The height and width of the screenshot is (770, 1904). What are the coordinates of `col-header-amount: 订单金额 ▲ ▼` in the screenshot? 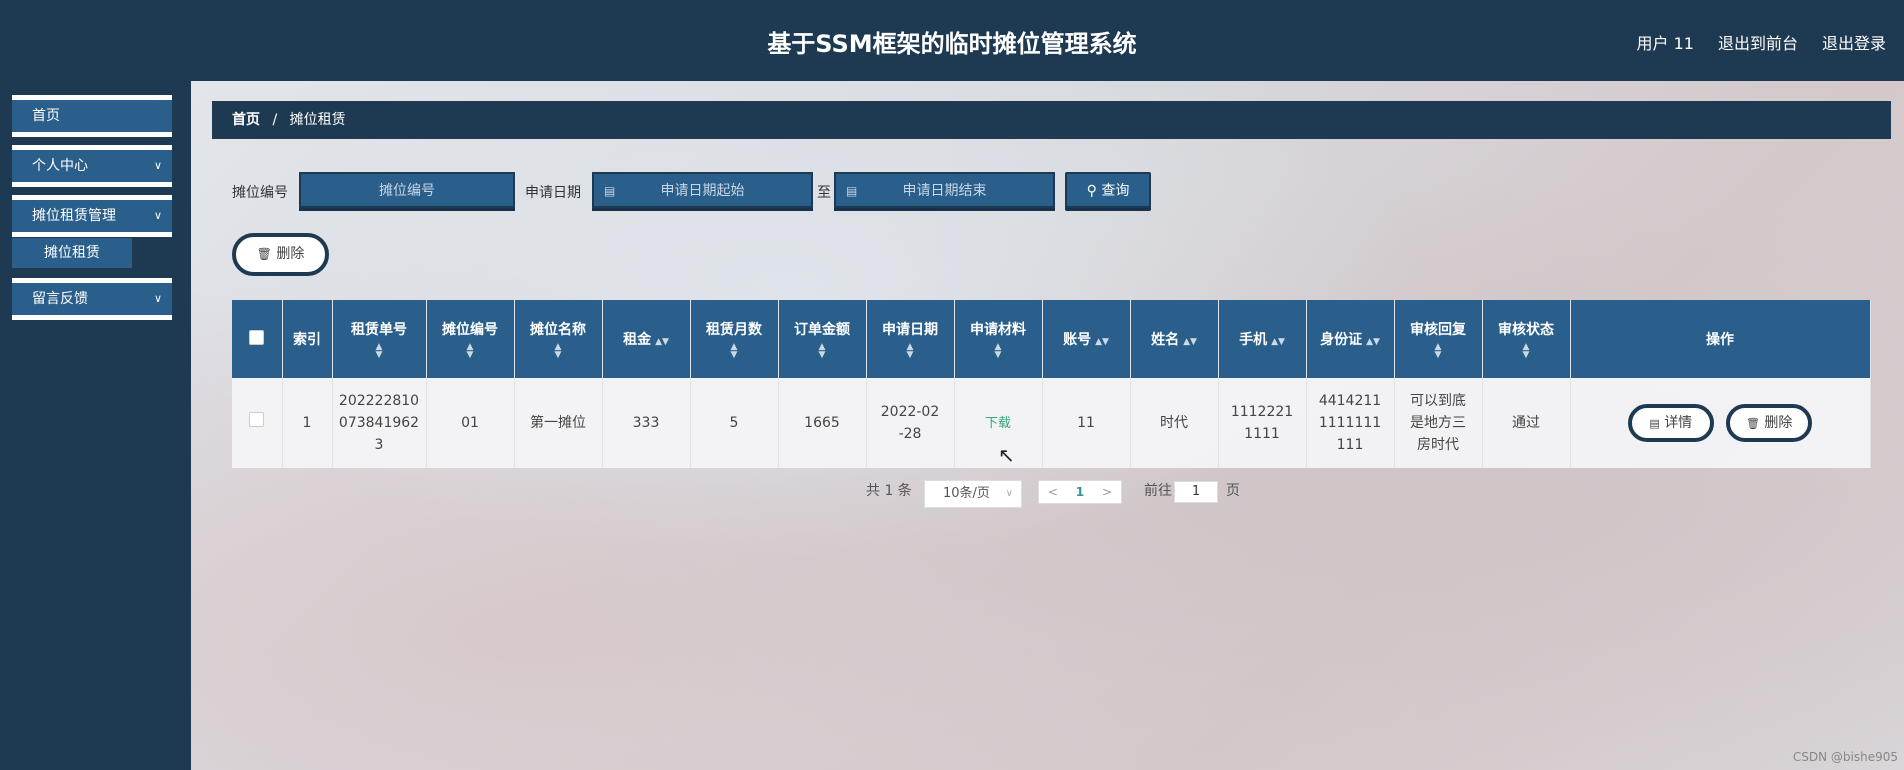 It's located at (822, 339).